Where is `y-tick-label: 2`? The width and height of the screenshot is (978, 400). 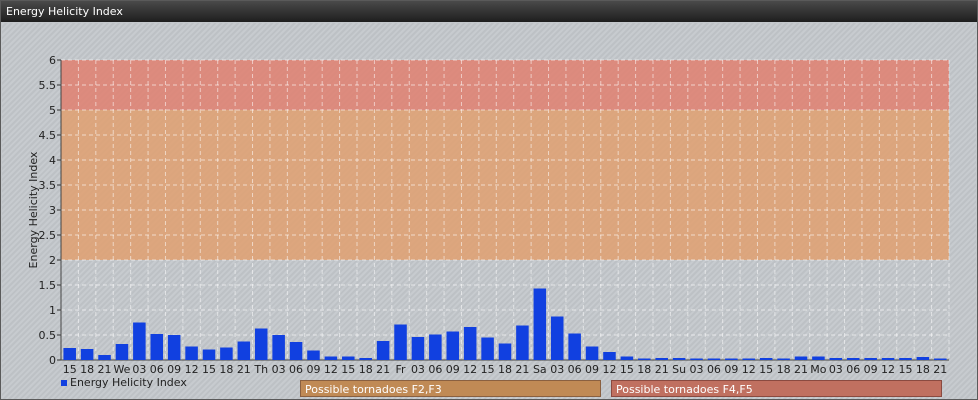 y-tick-label: 2 is located at coordinates (52, 260).